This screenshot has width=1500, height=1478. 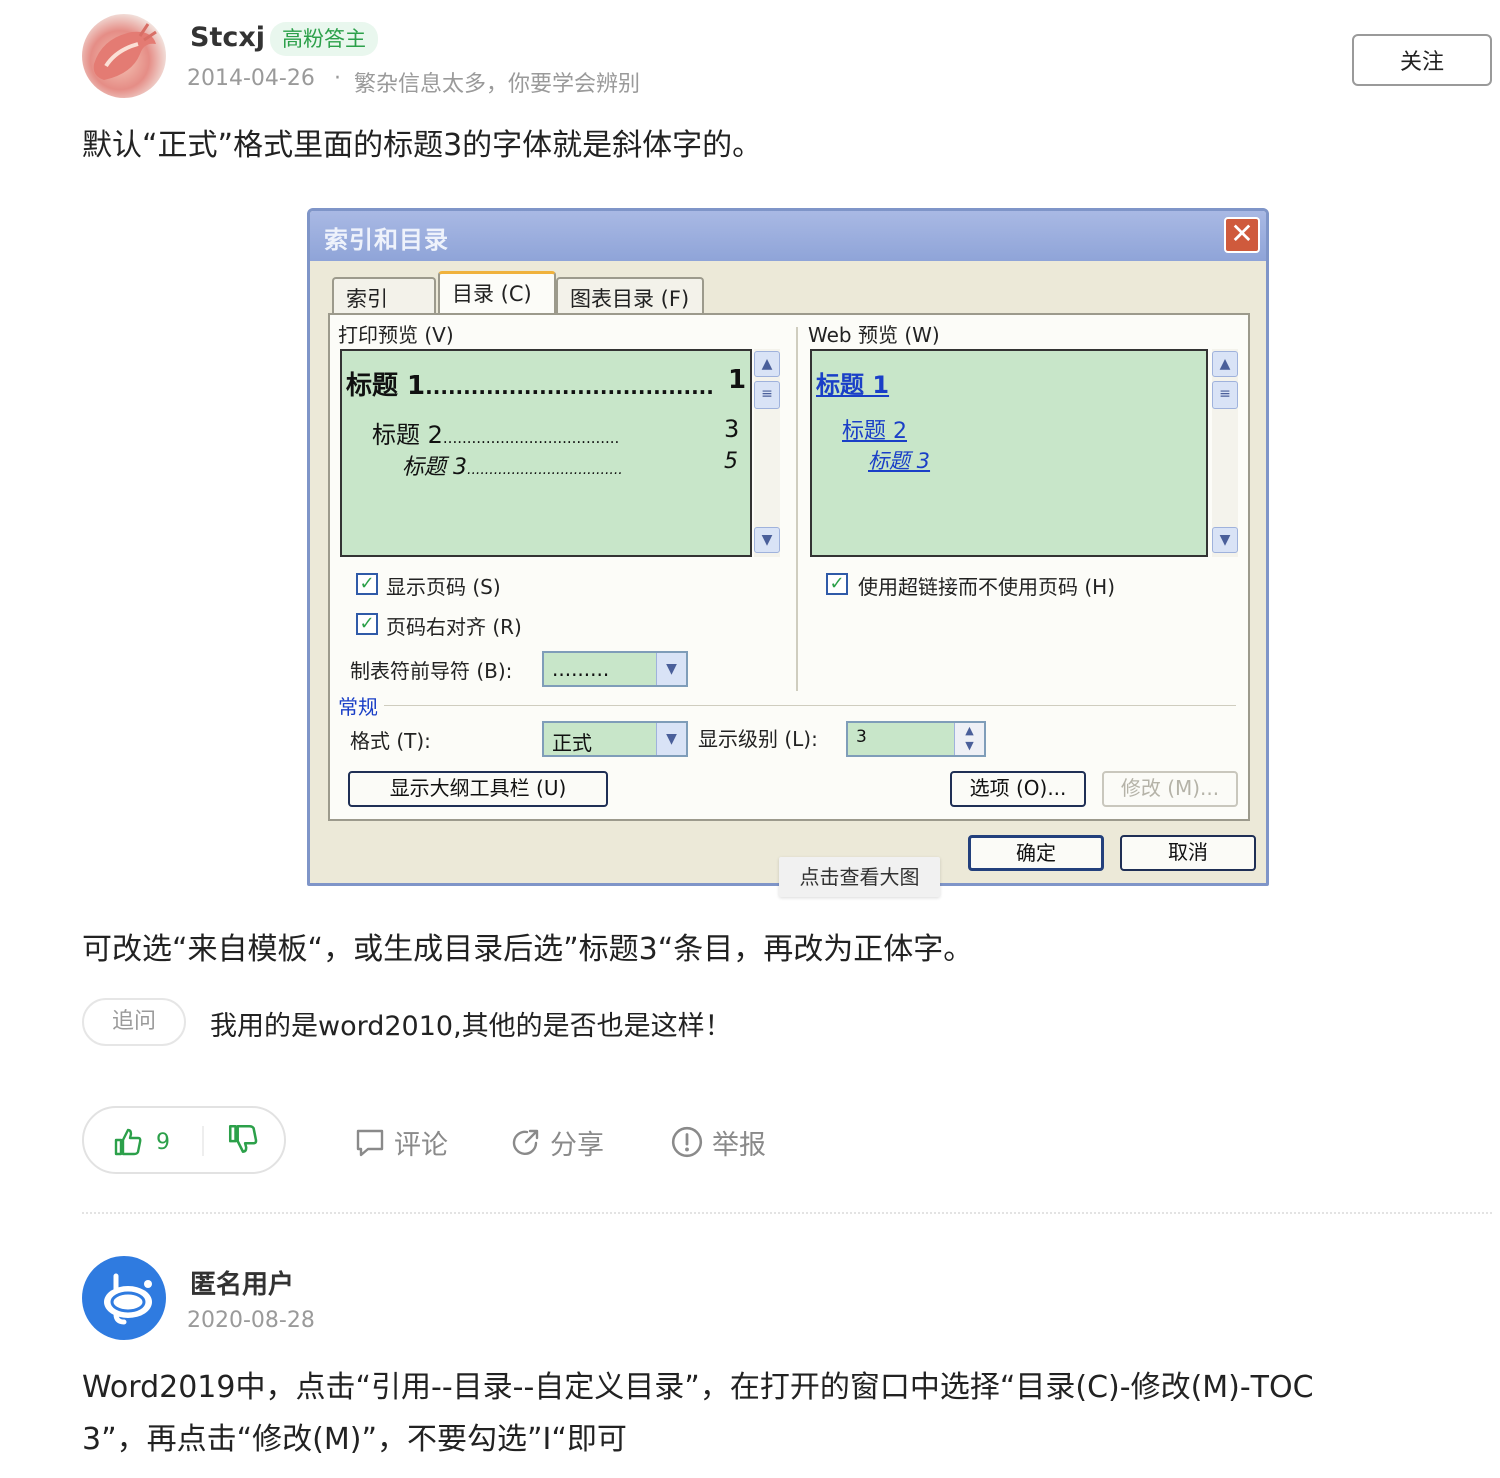 I want to click on ok-button: 确定, so click(x=1036, y=853).